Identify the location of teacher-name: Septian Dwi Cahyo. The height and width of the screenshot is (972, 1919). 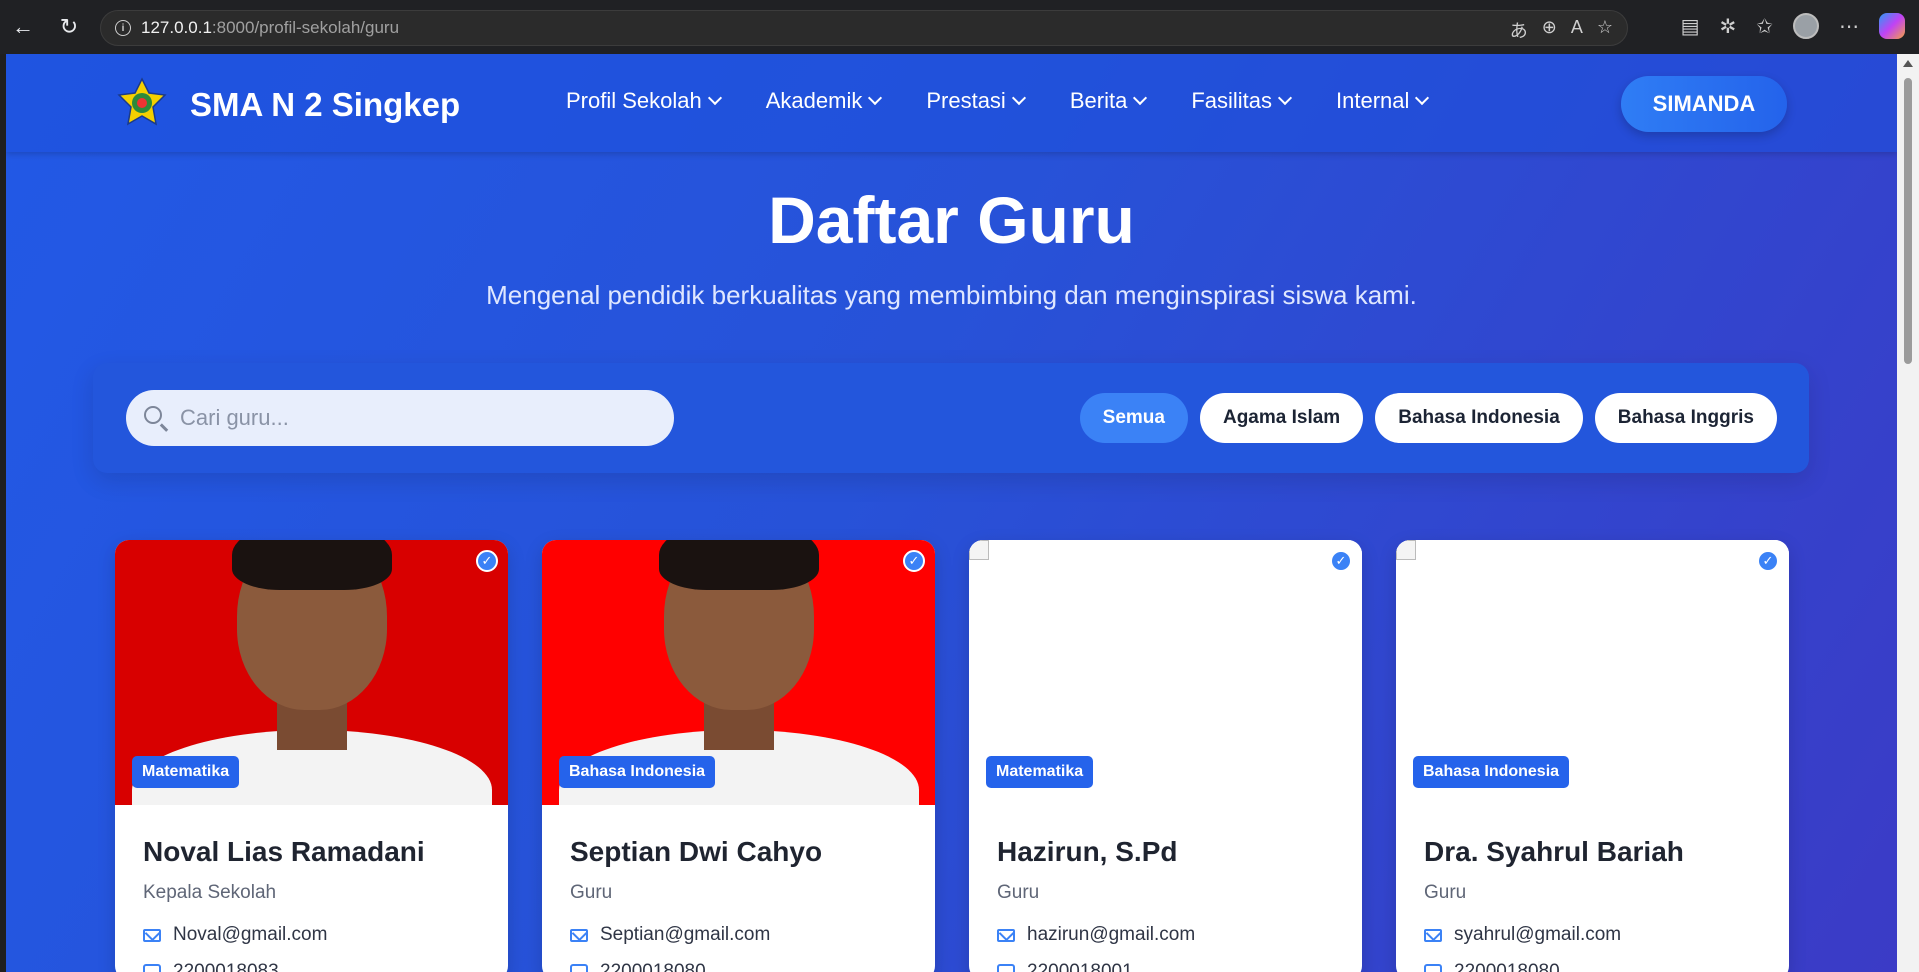
(696, 851).